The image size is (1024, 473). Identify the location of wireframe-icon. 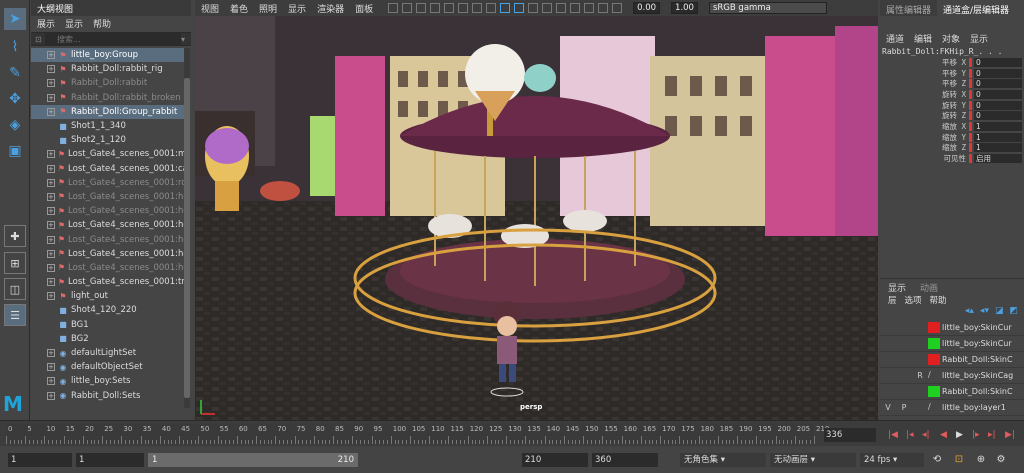
(505, 8).